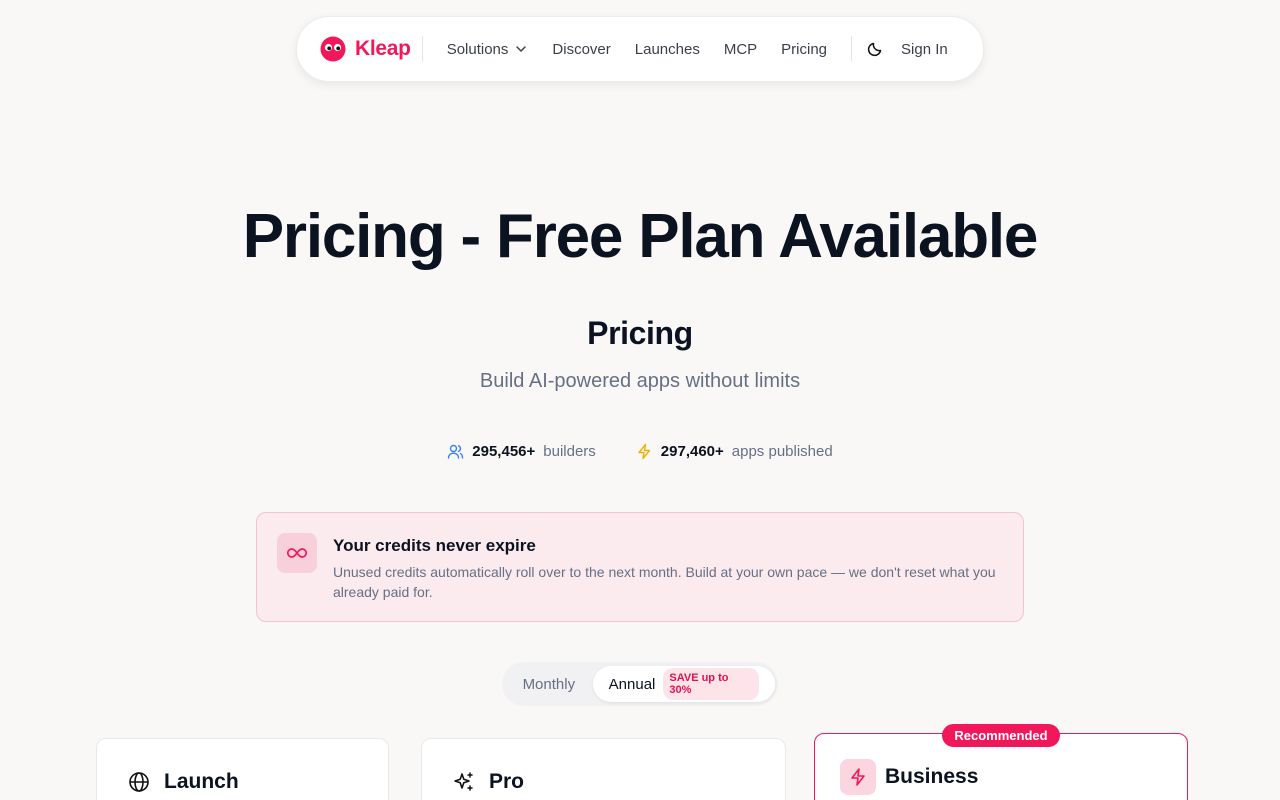 The height and width of the screenshot is (800, 1280). Describe the element at coordinates (667, 49) in the screenshot. I see `nav-launches: Launches` at that location.